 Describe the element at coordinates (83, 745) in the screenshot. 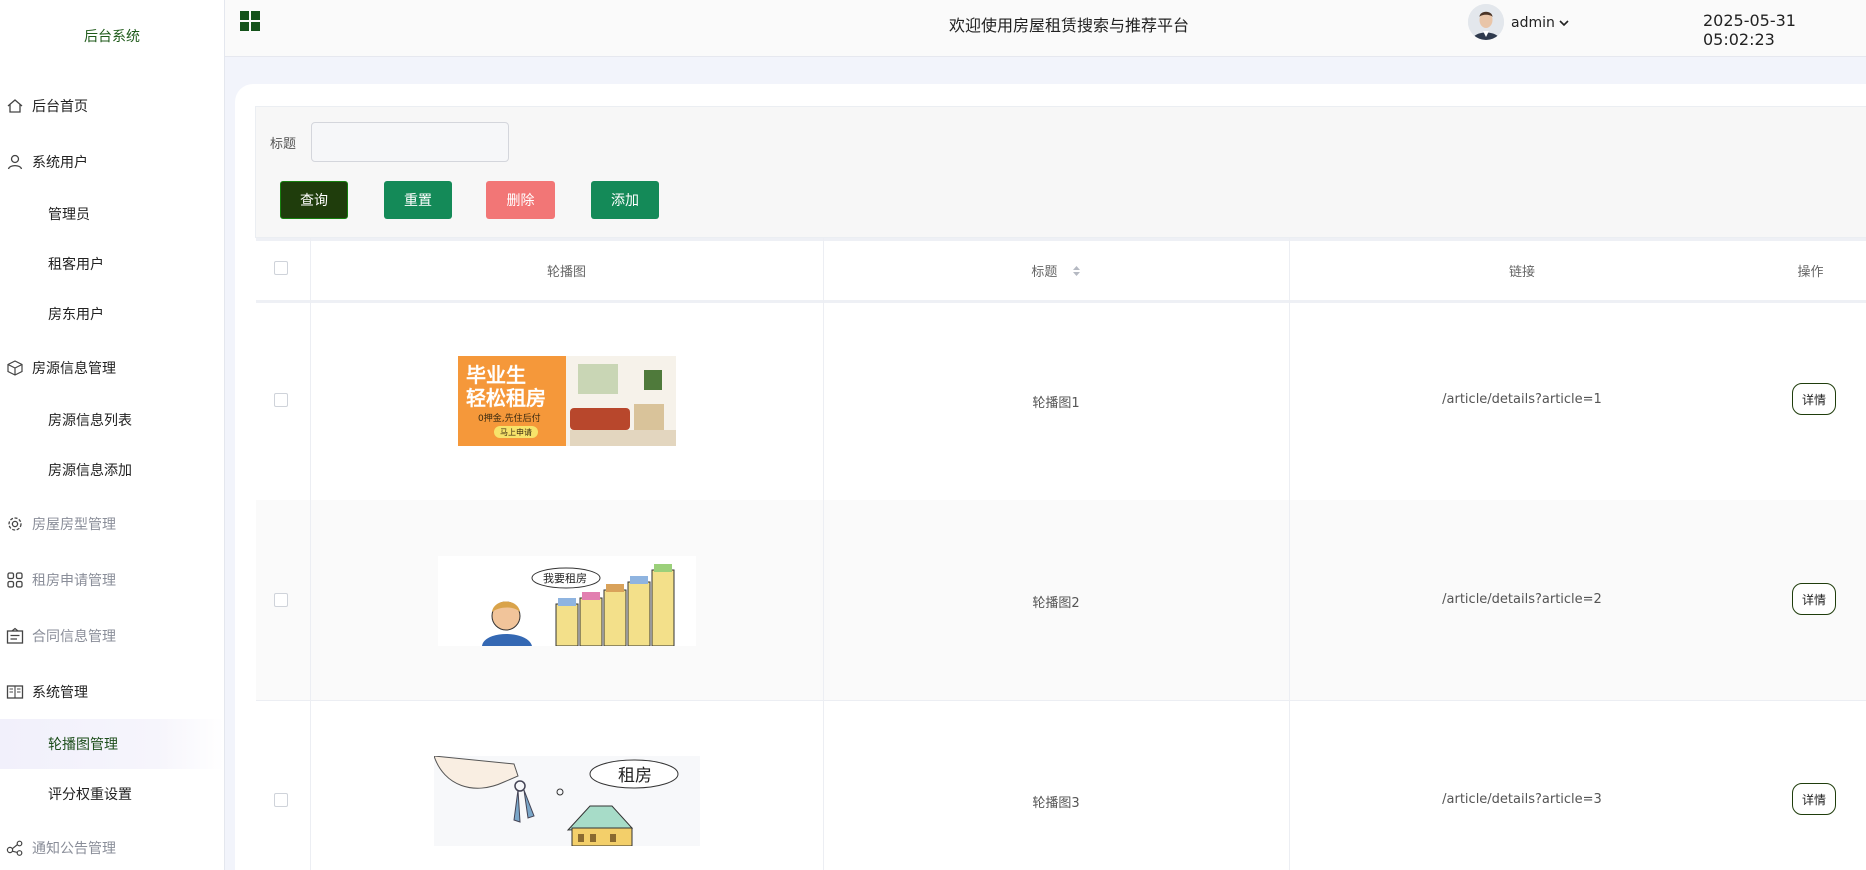

I see `sidebar-item-label: 轮播图管理` at that location.